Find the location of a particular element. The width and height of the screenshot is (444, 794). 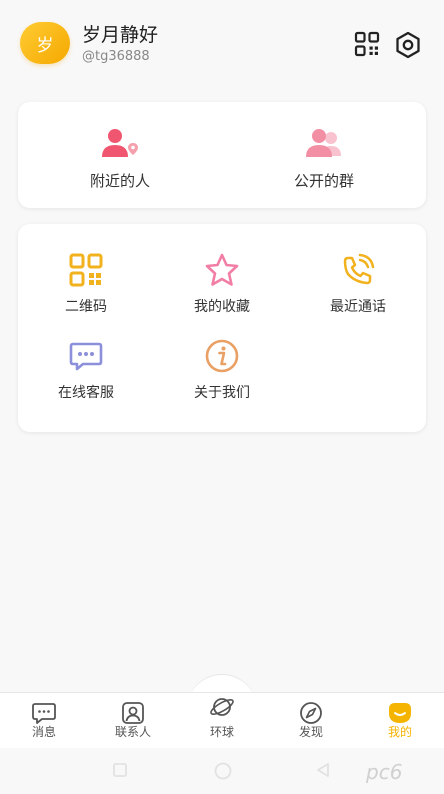

user-handle: @tg36888 is located at coordinates (116, 56).